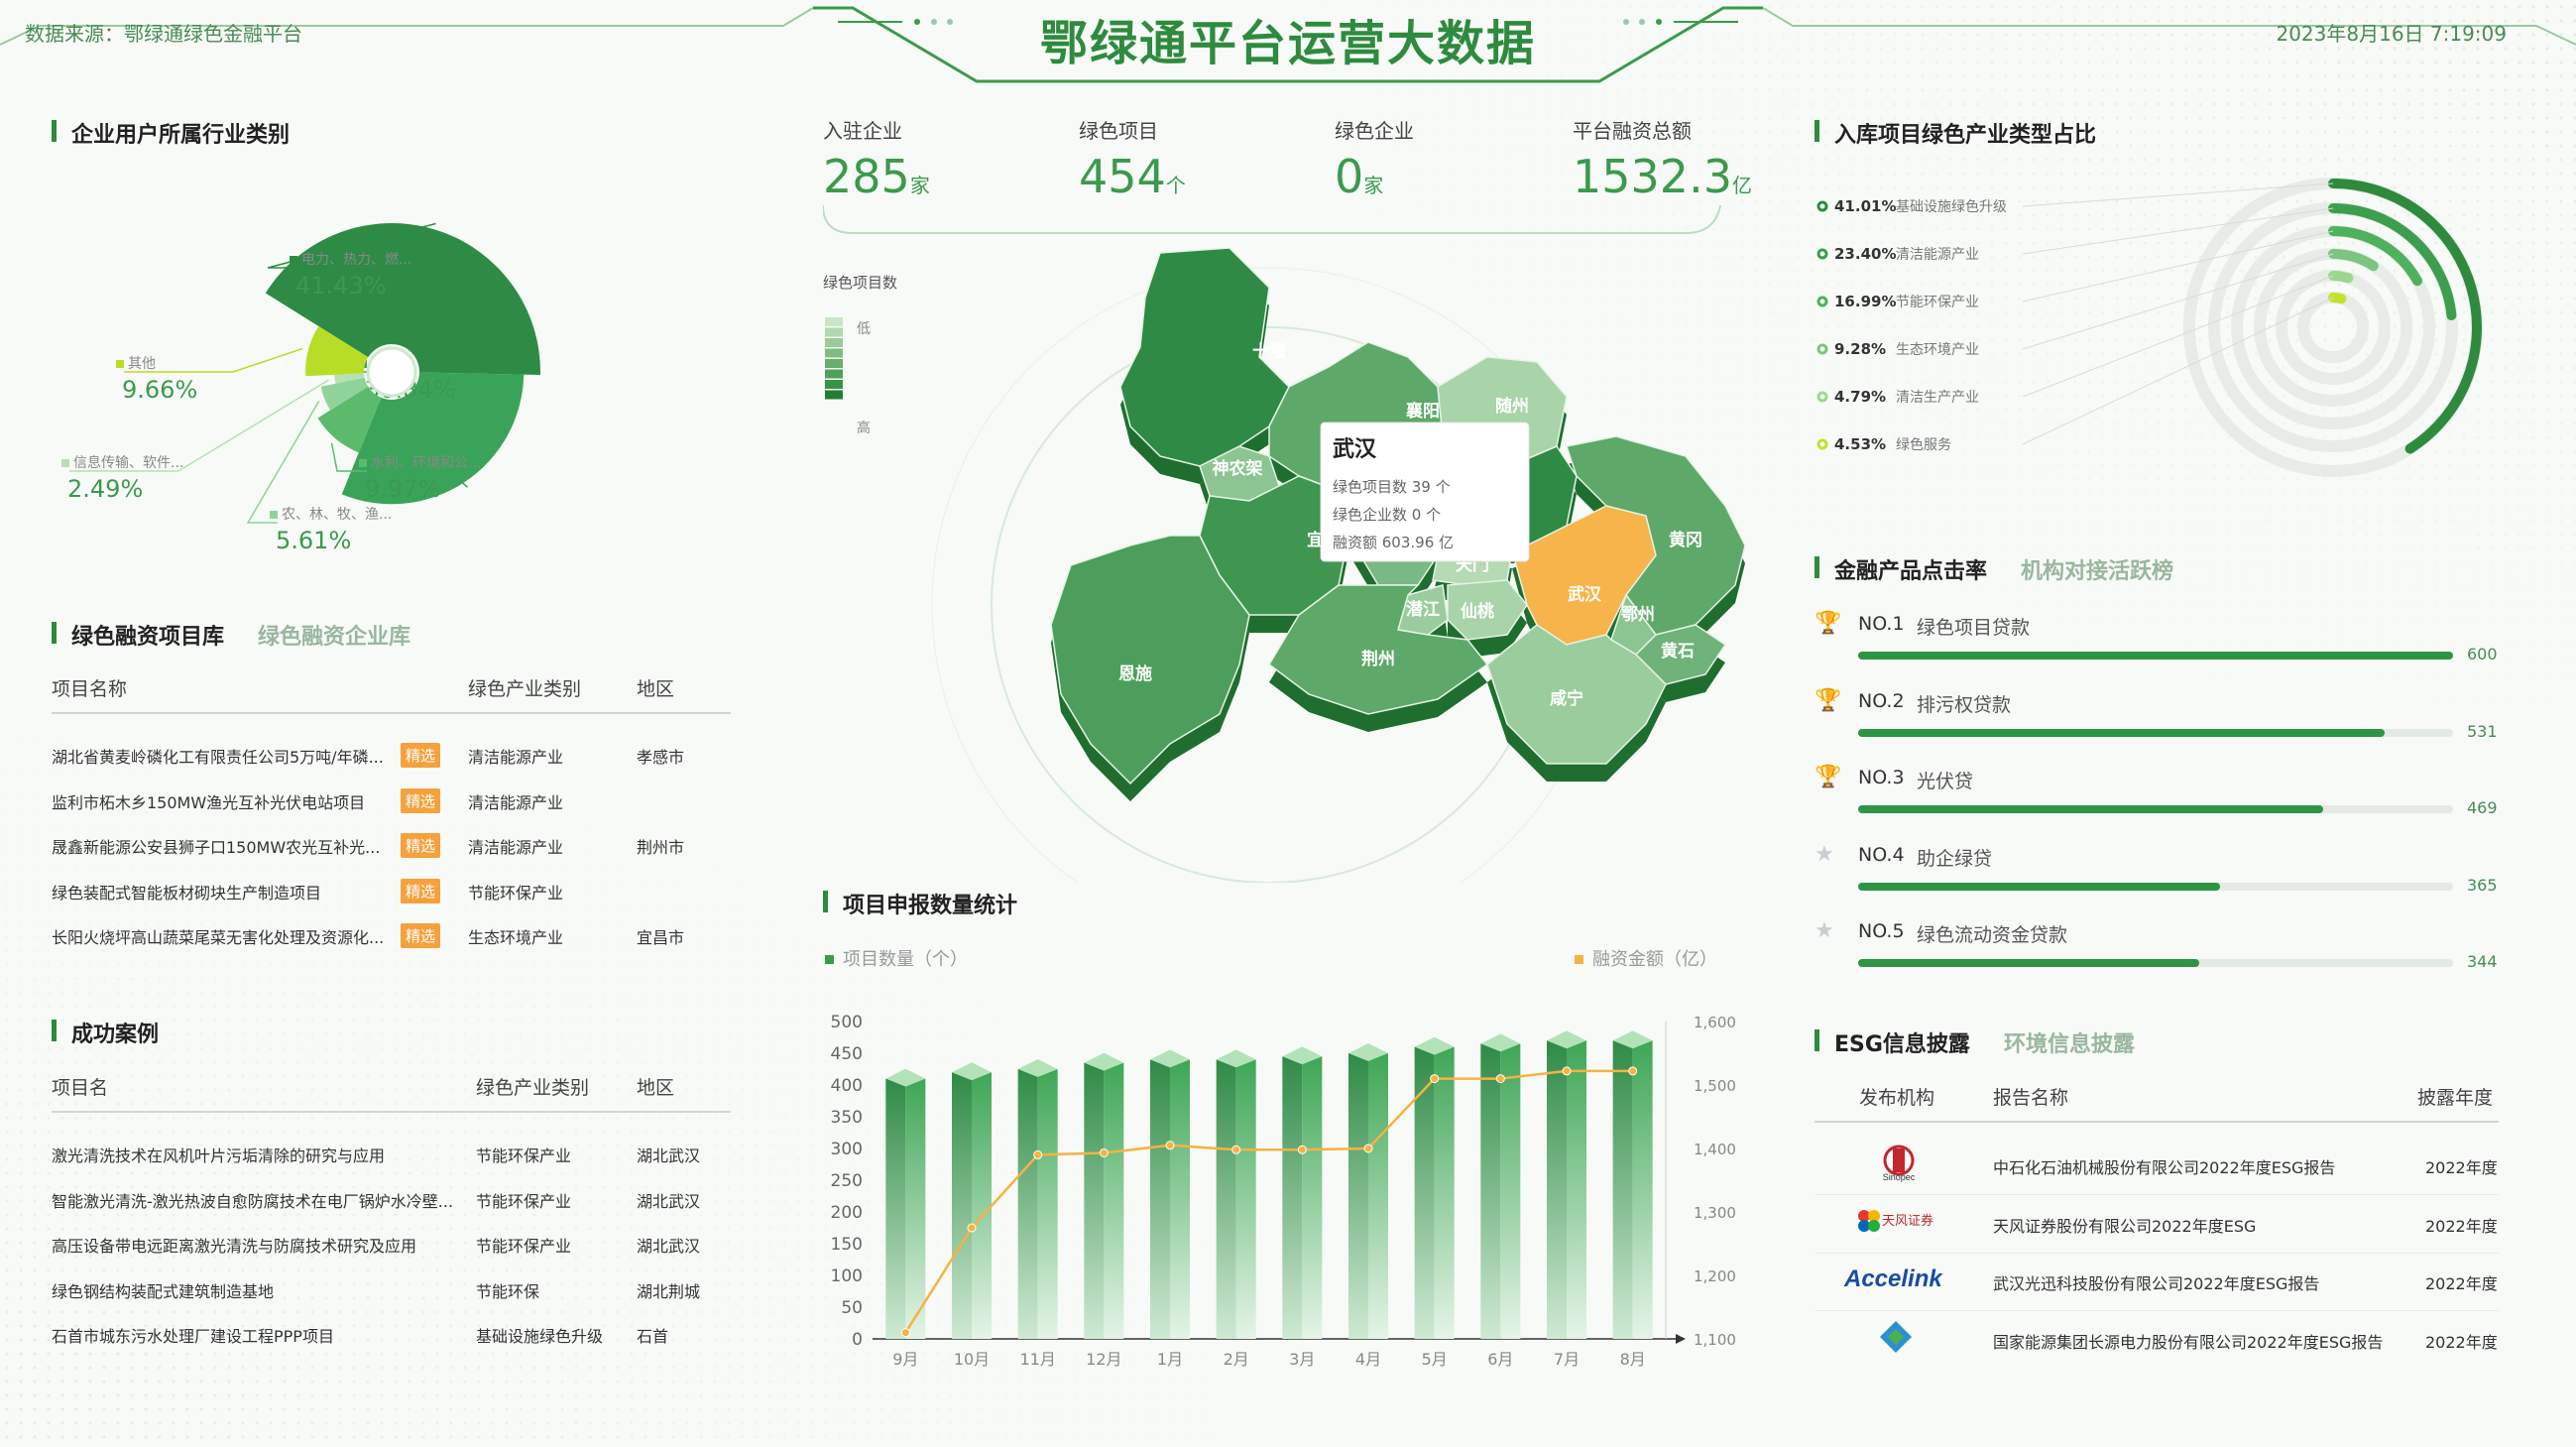 The width and height of the screenshot is (2576, 1447). Describe the element at coordinates (394, 758) in the screenshot. I see `table-row: 湖北省黄麦岭磷化工有限责任公司5万吨/年磷... 精选 清洁能源产业 孝感市` at that location.